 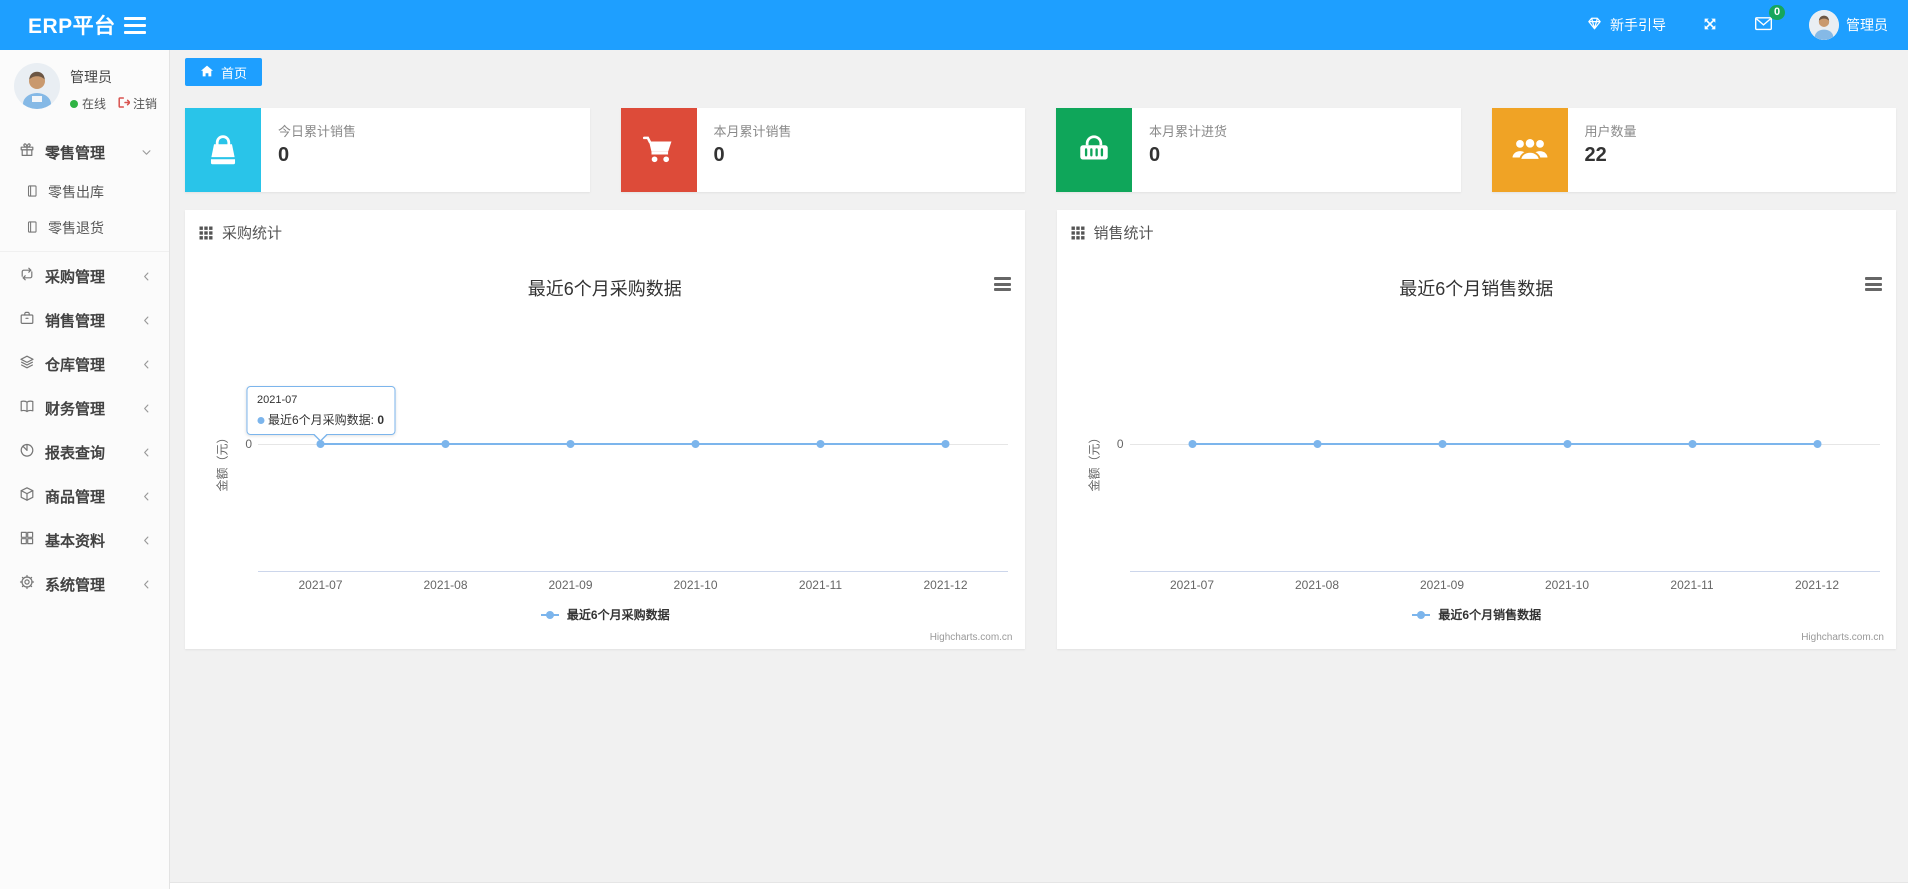 I want to click on stat-card: 用户数量 22, so click(x=1693, y=150).